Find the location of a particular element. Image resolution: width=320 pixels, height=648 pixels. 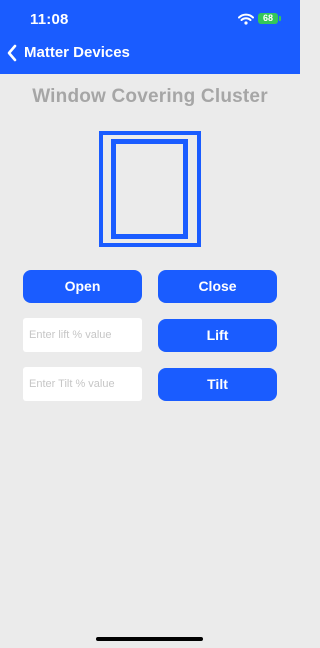

wifi-icon is located at coordinates (246, 21).